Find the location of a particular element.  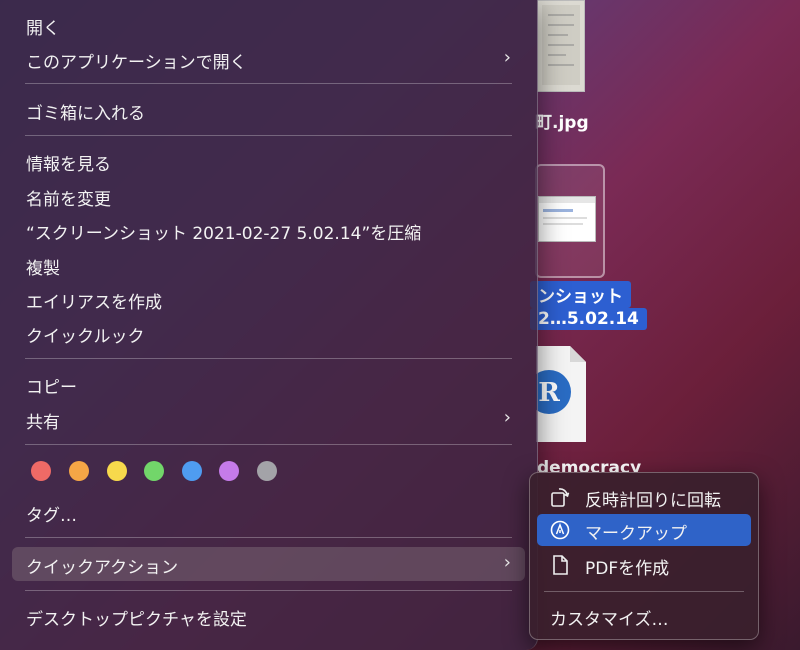

menu-item-compress-label: “スクリーンショット 2021-02-27 5.02.14”を圧縮 is located at coordinates (224, 234).